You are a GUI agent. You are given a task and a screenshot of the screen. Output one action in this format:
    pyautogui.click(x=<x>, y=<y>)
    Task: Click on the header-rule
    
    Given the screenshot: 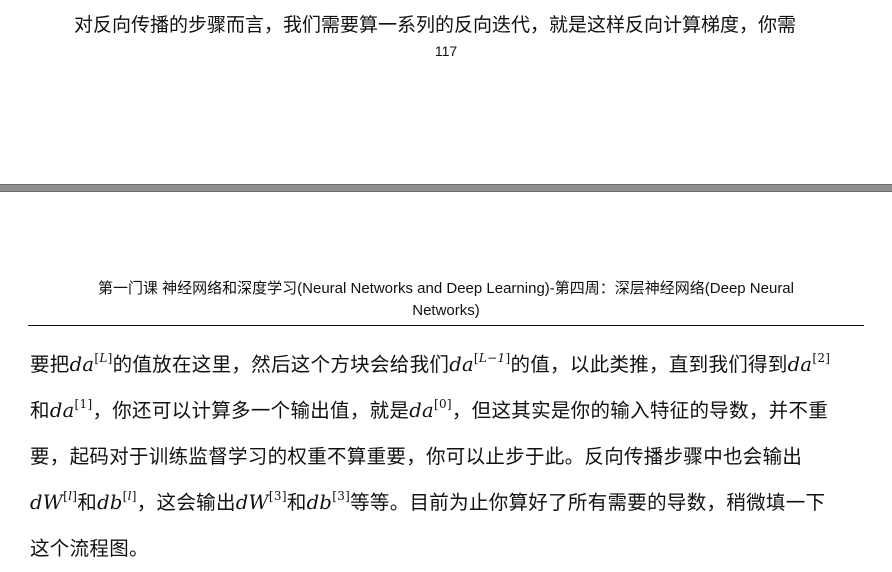 What is the action you would take?
    pyautogui.click(x=446, y=325)
    